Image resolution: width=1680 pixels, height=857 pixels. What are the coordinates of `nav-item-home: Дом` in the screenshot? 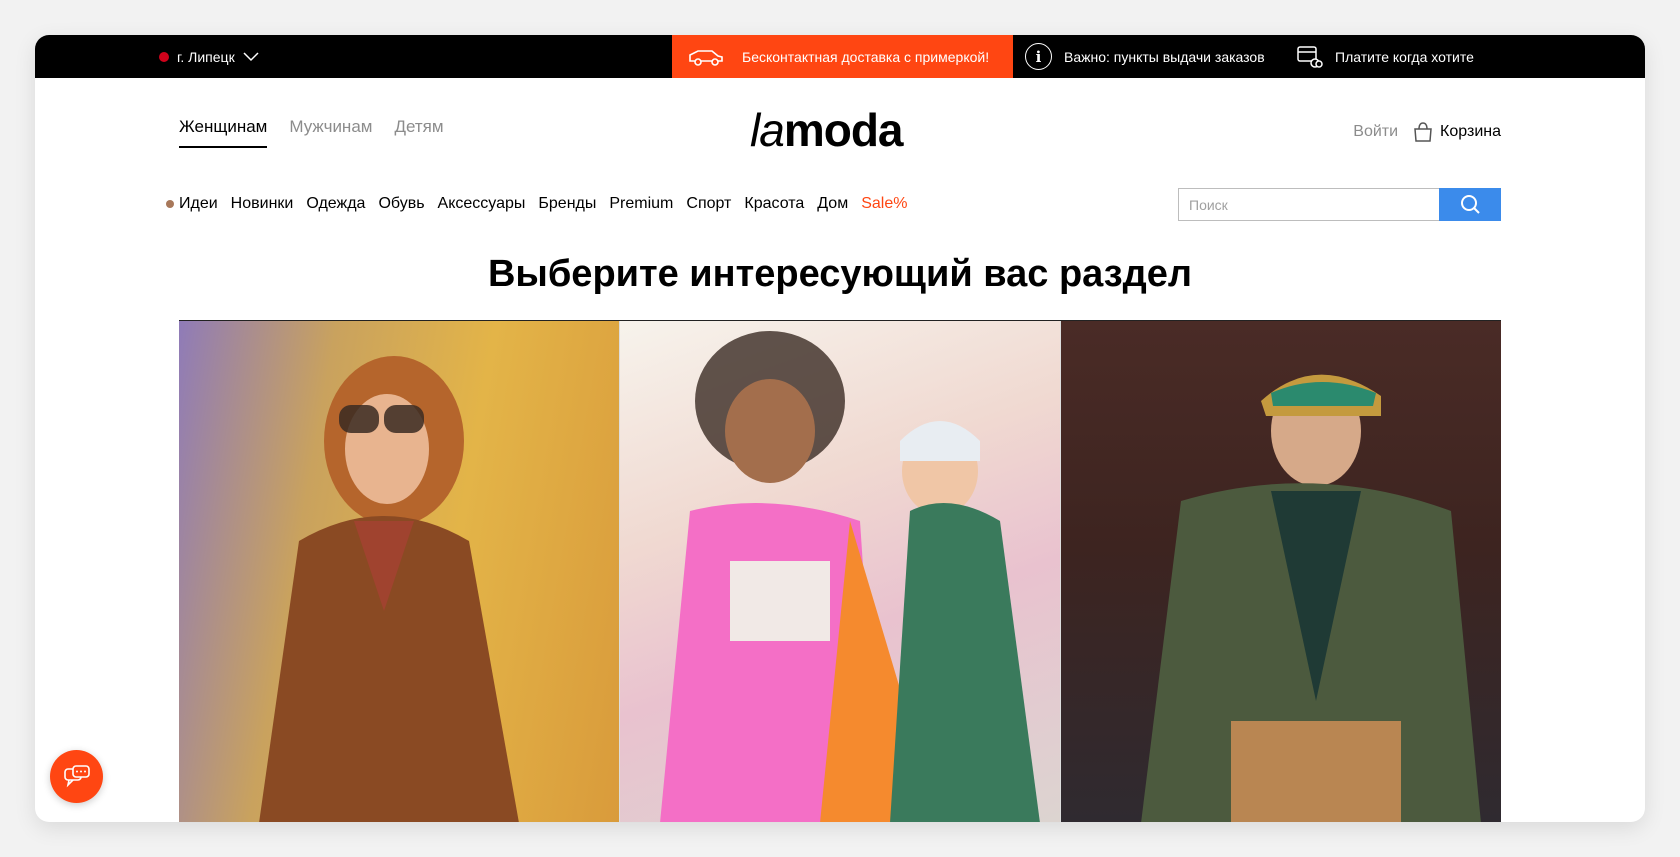 It's located at (832, 204).